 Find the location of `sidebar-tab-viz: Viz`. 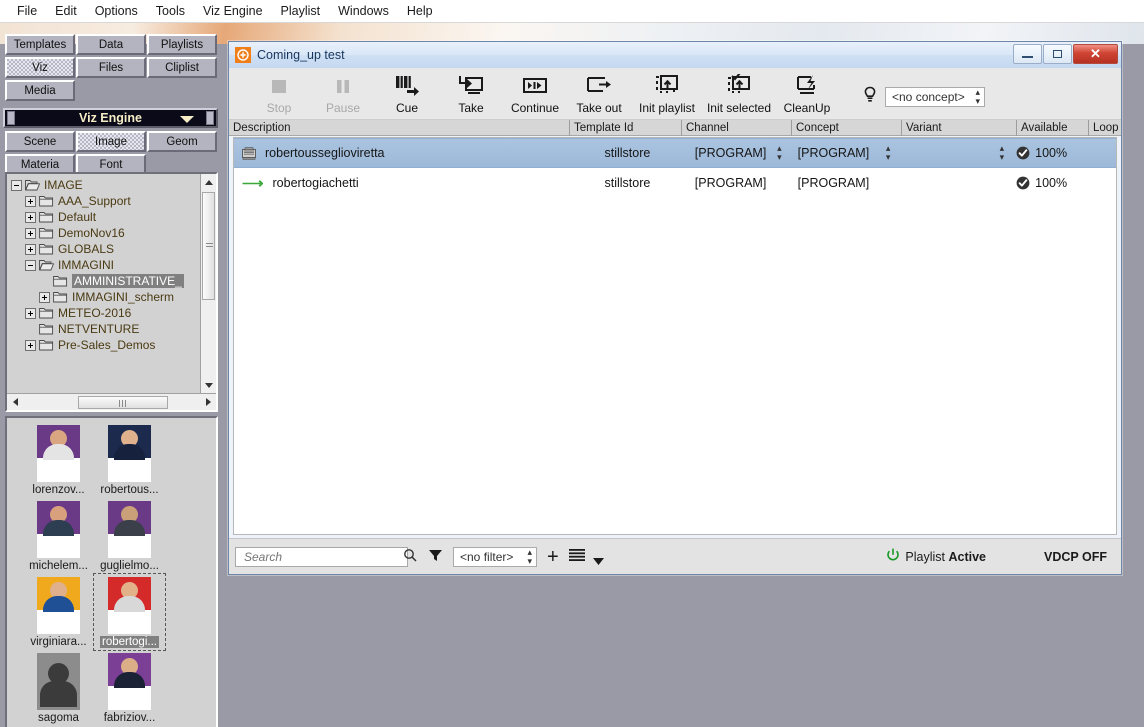

sidebar-tab-viz: Viz is located at coordinates (40, 67).